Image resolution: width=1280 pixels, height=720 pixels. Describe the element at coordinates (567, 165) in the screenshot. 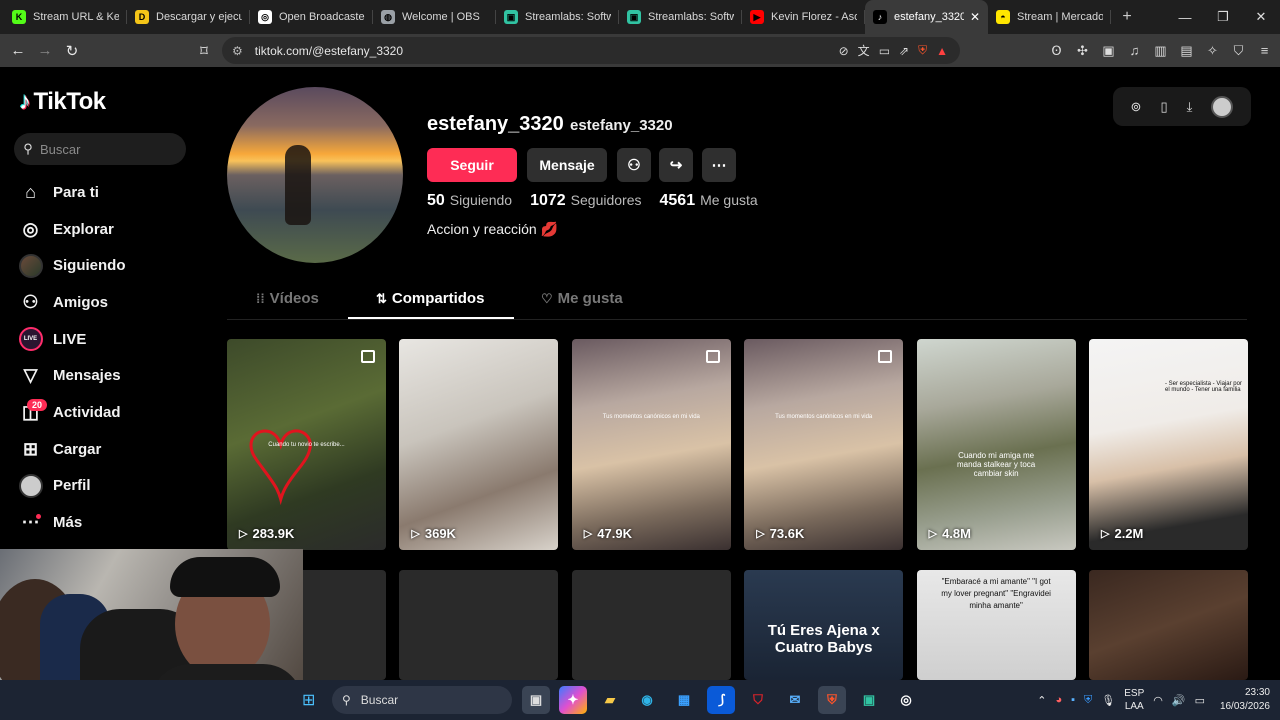

I see `message-button: Mensaje` at that location.